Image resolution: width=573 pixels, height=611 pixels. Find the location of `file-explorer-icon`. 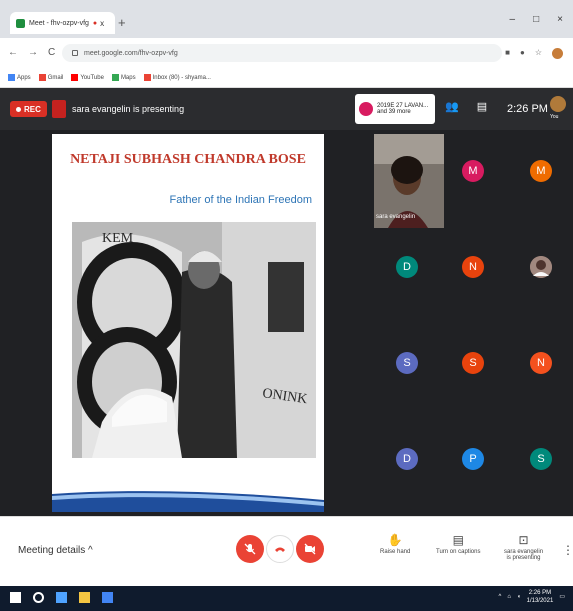

file-explorer-icon is located at coordinates (84, 597).